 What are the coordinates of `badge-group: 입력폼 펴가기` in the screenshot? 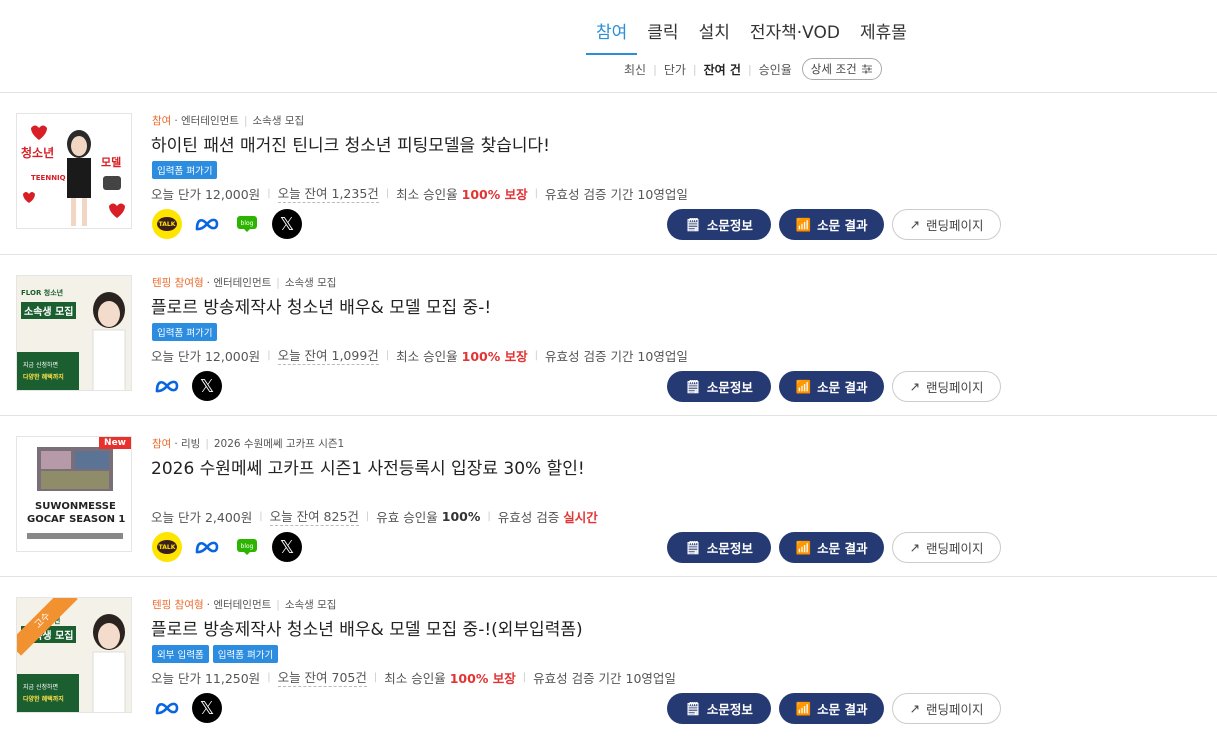 It's located at (185, 170).